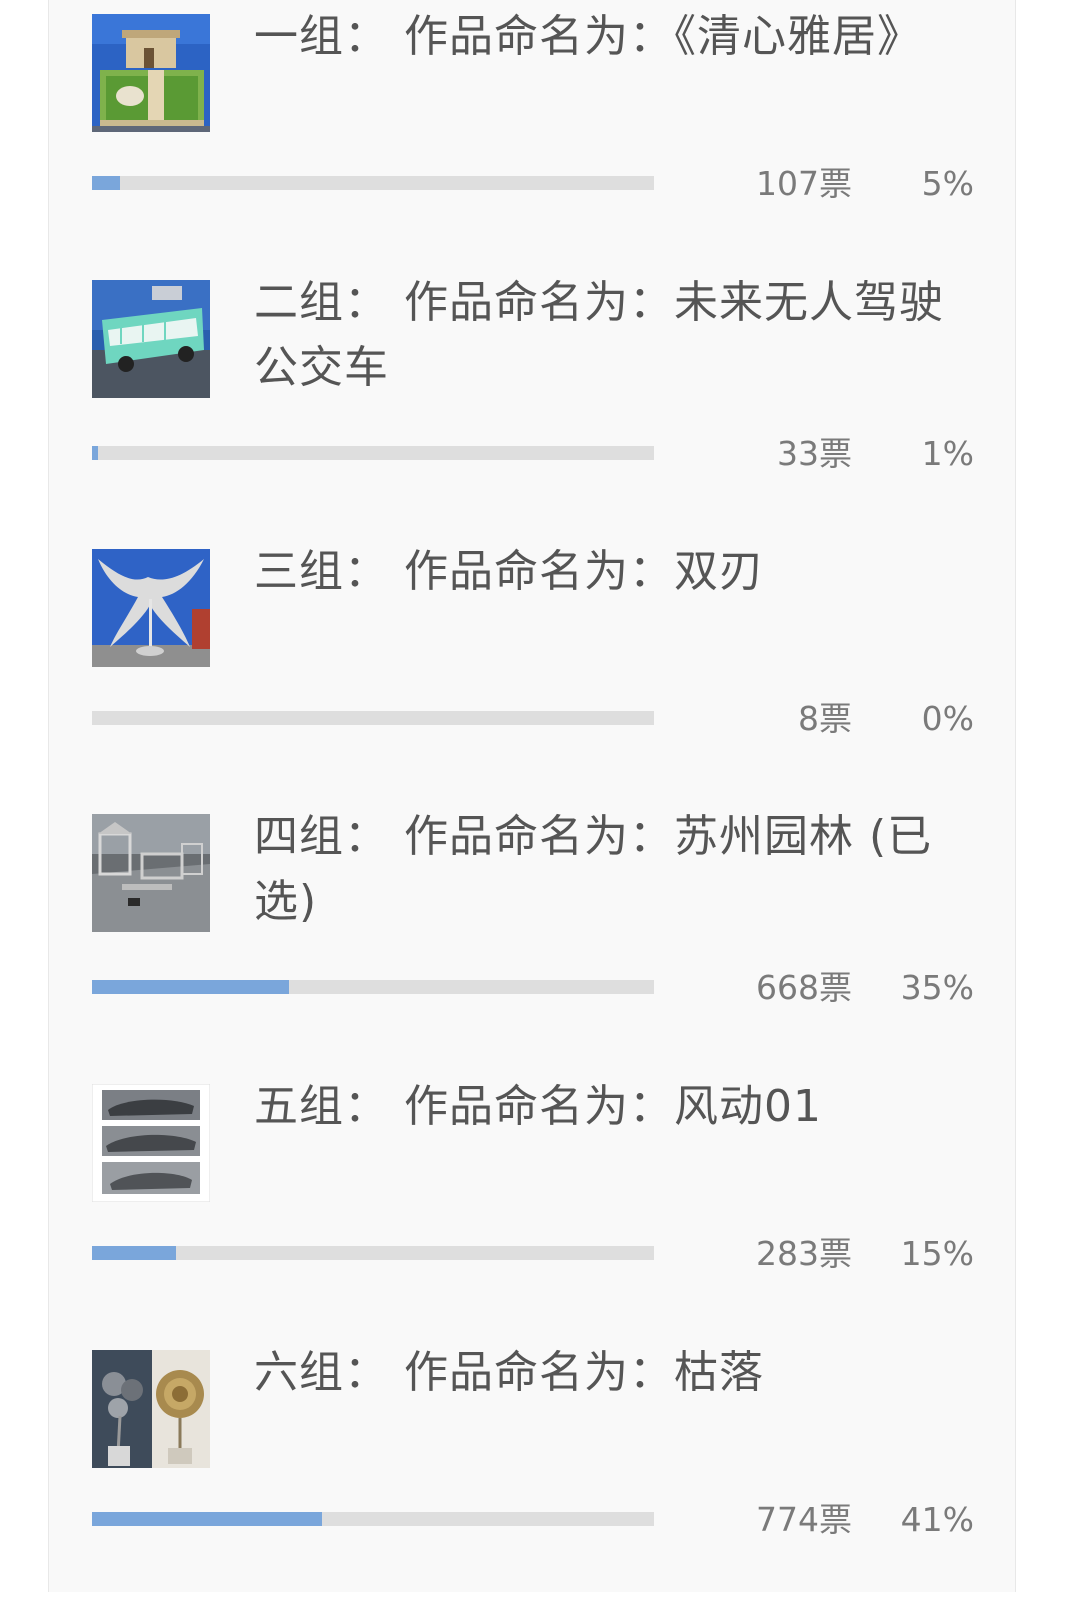 The width and height of the screenshot is (1080, 1602). I want to click on option-title: 三组： 作品命名为：双刃, so click(509, 571).